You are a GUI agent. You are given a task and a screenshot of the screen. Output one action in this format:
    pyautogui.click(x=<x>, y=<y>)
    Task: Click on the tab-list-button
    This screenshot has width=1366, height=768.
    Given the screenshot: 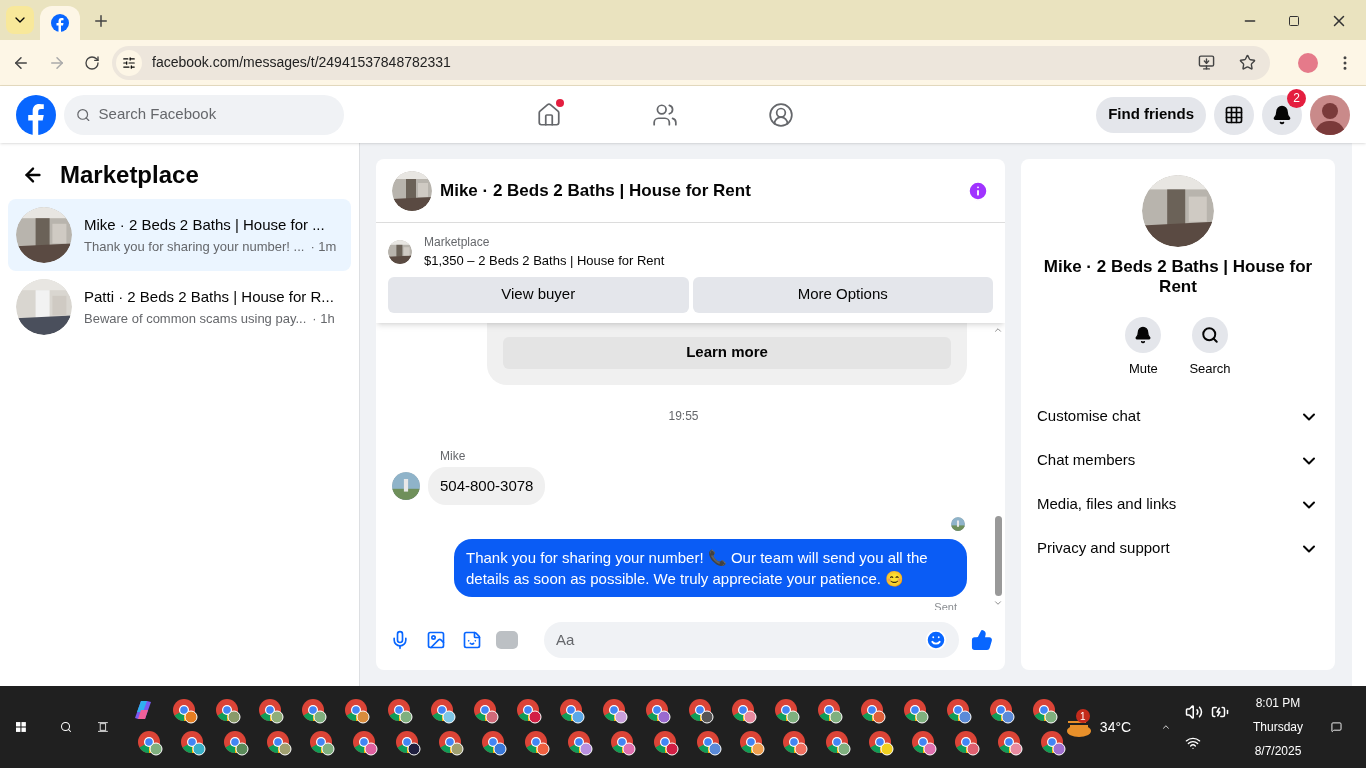 What is the action you would take?
    pyautogui.click(x=20, y=20)
    